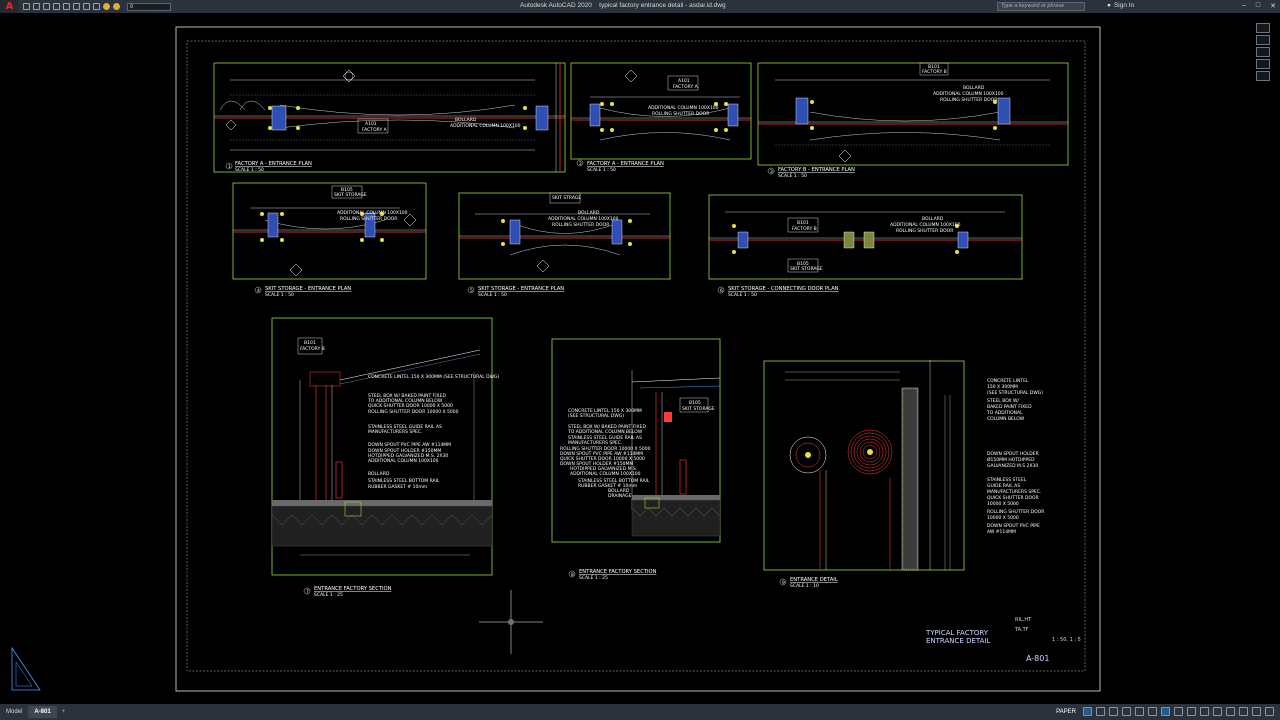 The width and height of the screenshot is (1280, 720). Describe the element at coordinates (395, 432) in the screenshot. I see `svg-text: MANUFACTURERS SPEC.` at that location.